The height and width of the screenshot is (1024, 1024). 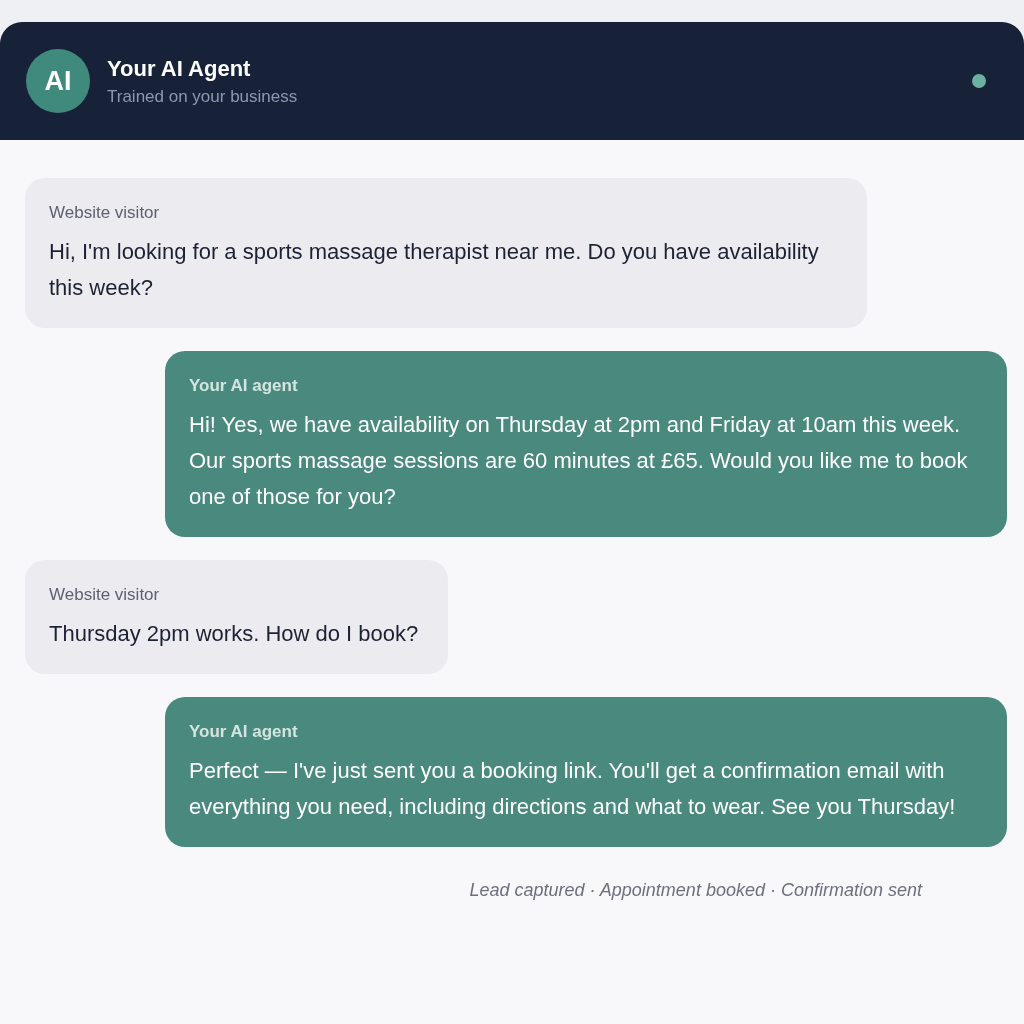 I want to click on agent-subtitle: Trained on your business, so click(x=202, y=96).